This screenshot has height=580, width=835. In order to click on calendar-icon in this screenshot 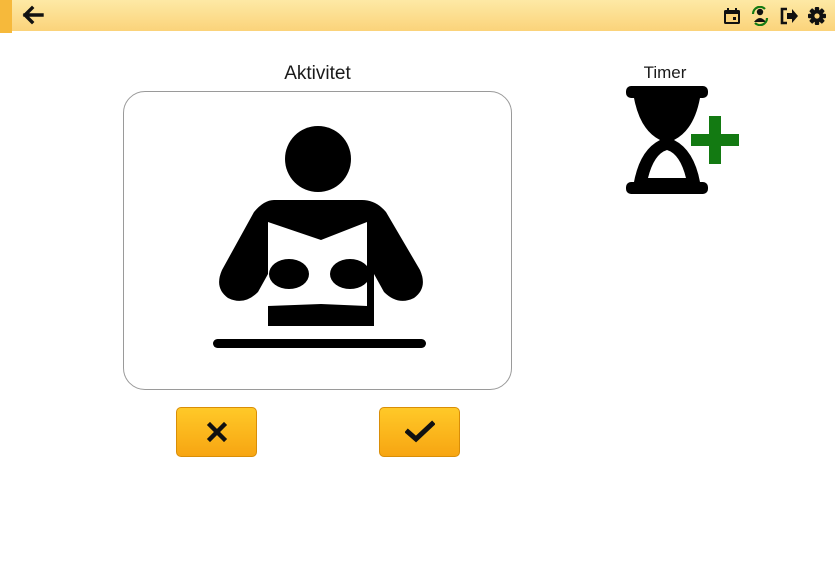, I will do `click(732, 16)`.